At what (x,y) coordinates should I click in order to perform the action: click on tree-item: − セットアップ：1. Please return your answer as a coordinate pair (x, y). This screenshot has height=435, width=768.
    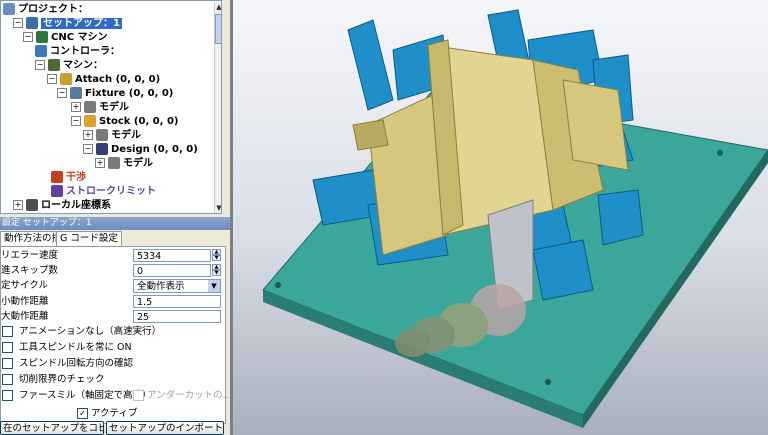
    Looking at the image, I should click on (67, 23).